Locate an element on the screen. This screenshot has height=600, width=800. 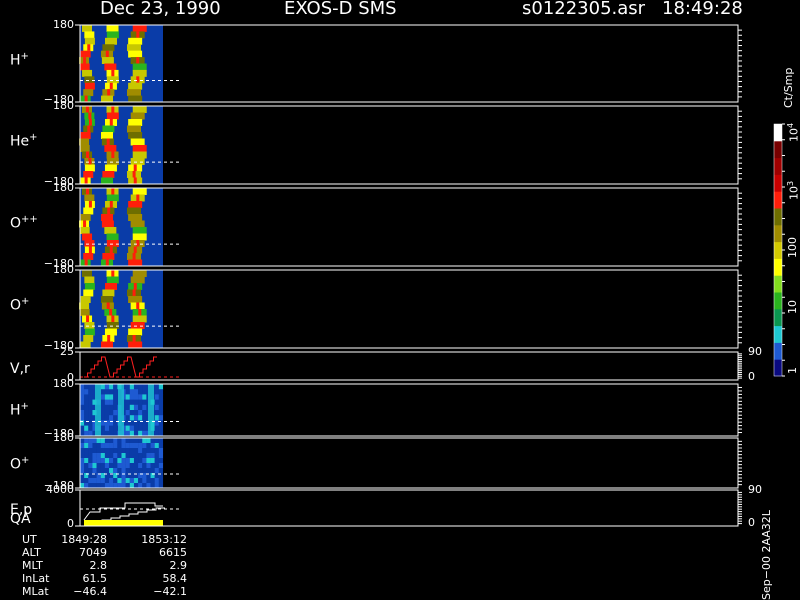
panel-4-velocity-line is located at coordinates (120, 367).